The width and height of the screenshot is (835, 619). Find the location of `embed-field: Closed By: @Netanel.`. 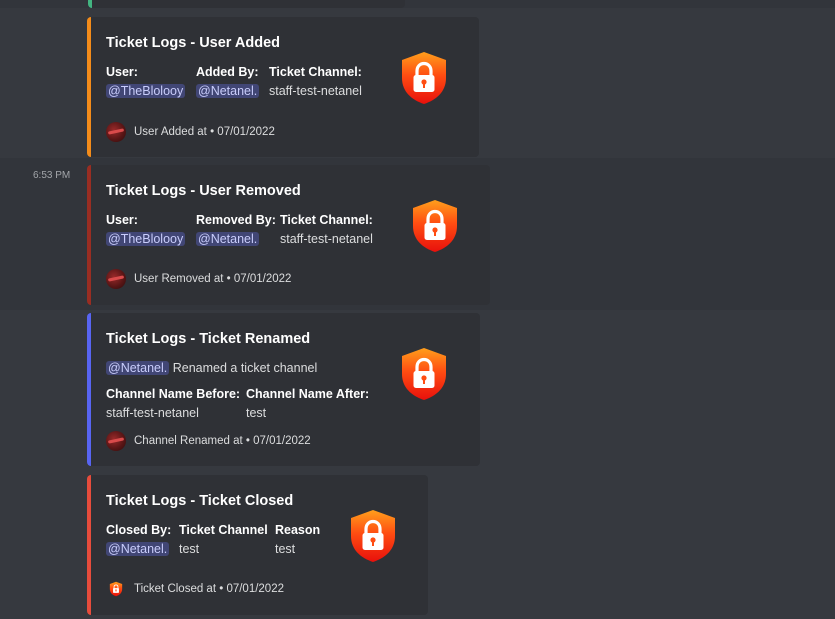

embed-field: Closed By: @Netanel. is located at coordinates (138, 539).